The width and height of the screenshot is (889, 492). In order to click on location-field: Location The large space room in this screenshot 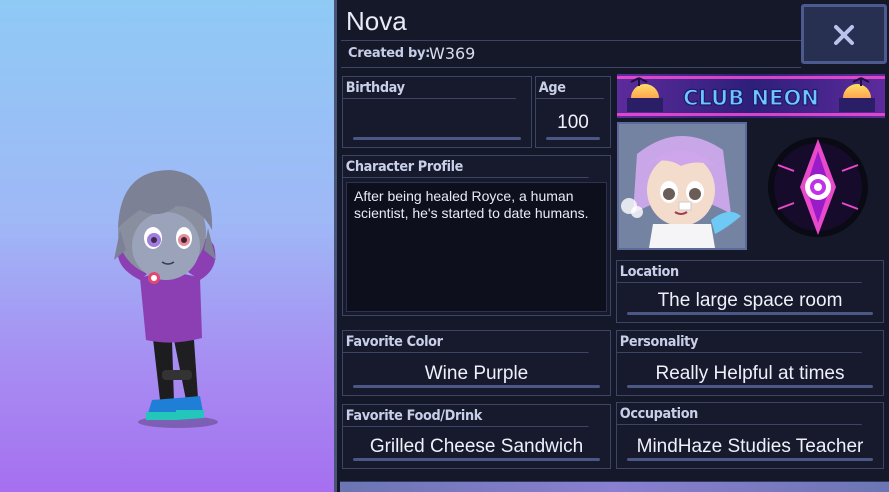, I will do `click(750, 291)`.